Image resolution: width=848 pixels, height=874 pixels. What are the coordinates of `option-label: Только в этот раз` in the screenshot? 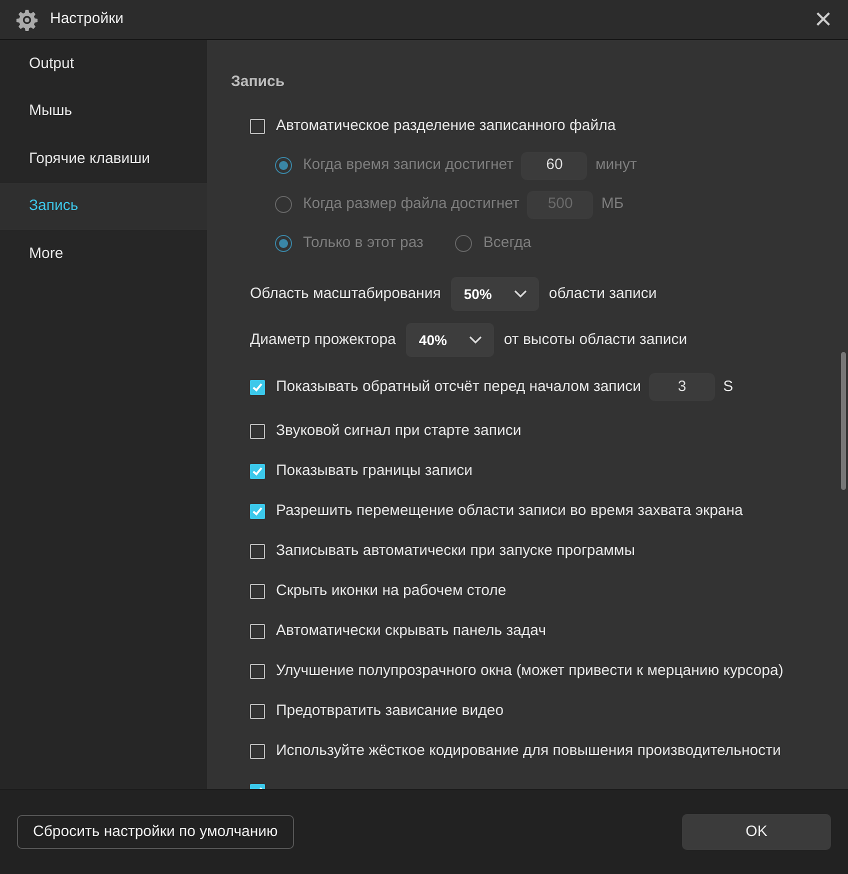 It's located at (363, 243).